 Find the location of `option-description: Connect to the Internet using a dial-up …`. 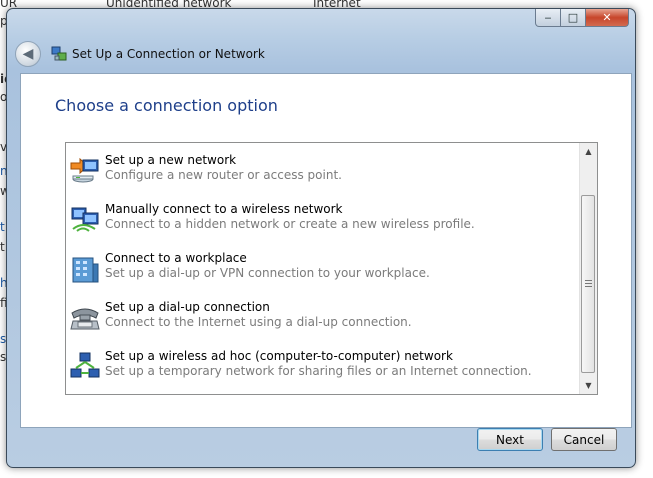

option-description: Connect to the Internet using a dial-up … is located at coordinates (258, 322).